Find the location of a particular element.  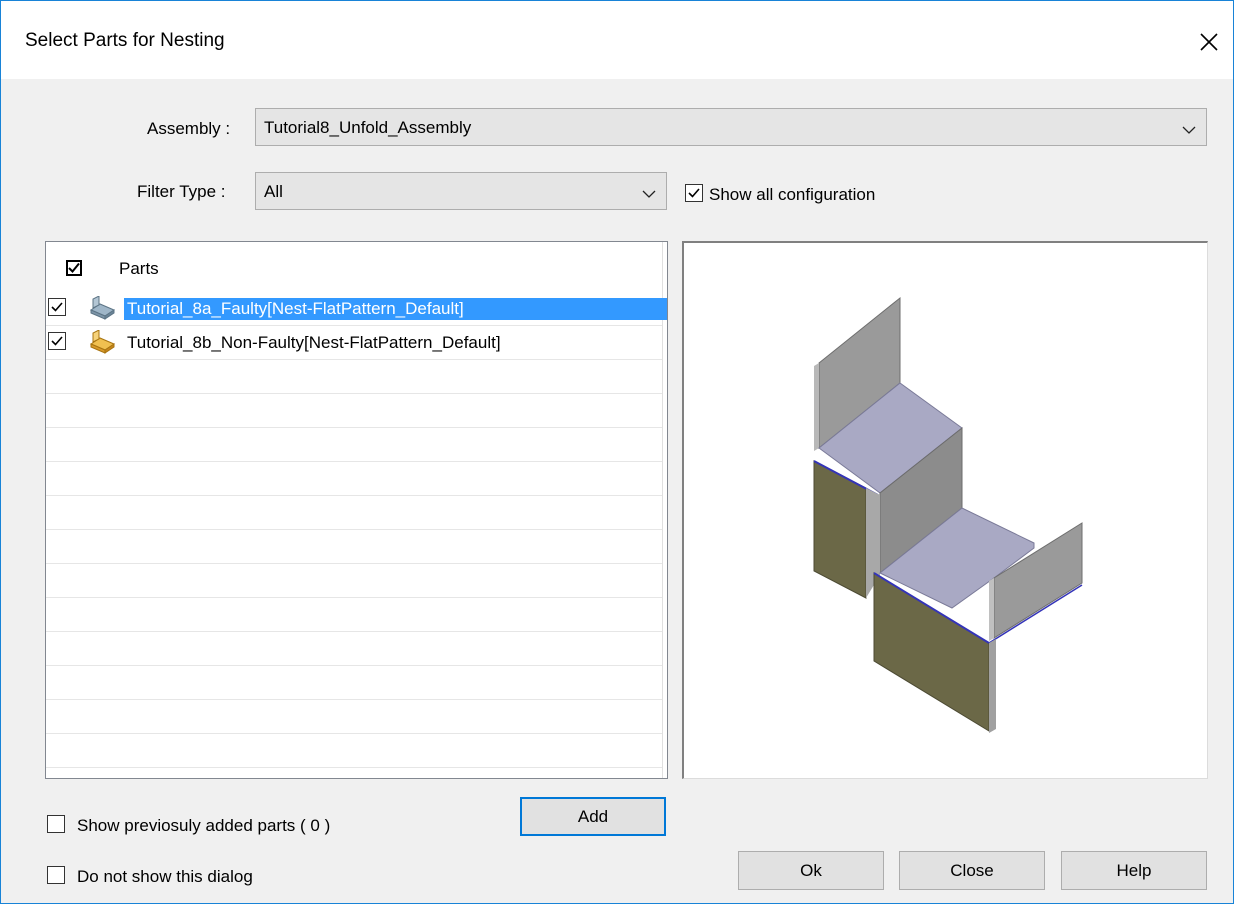

sheet-metal-part-preview is located at coordinates (948, 514).